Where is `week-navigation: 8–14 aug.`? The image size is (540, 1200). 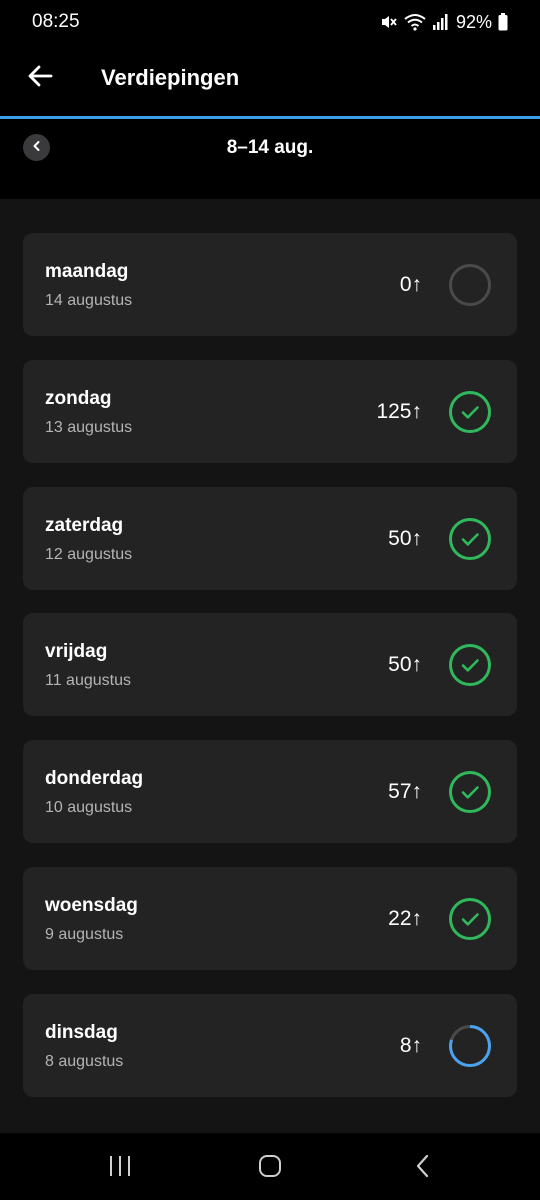 week-navigation: 8–14 aug. is located at coordinates (270, 159).